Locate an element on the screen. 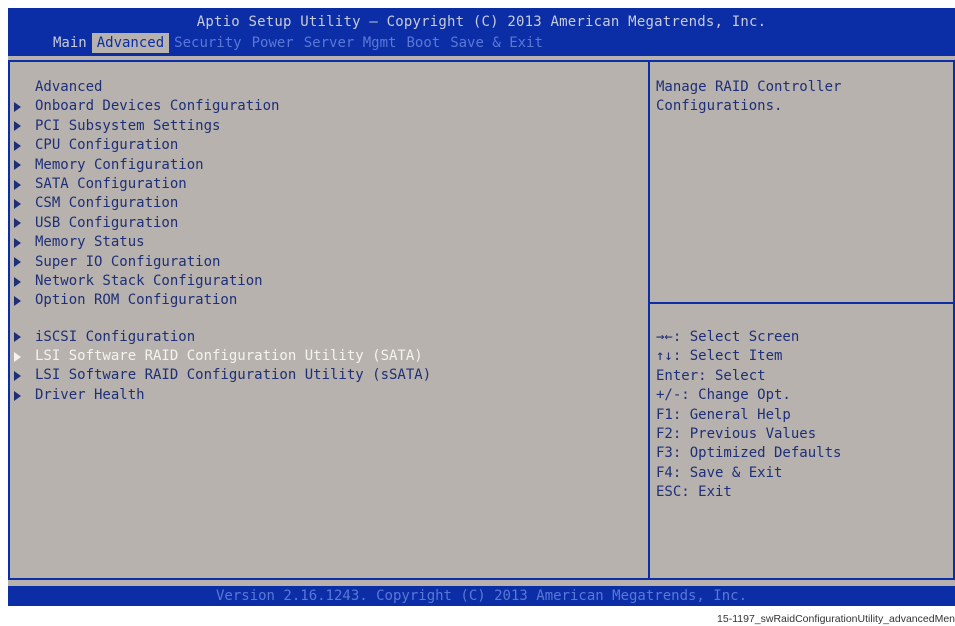 This screenshot has height=626, width=955. menu-item-label: SATA Configuration is located at coordinates (111, 183).